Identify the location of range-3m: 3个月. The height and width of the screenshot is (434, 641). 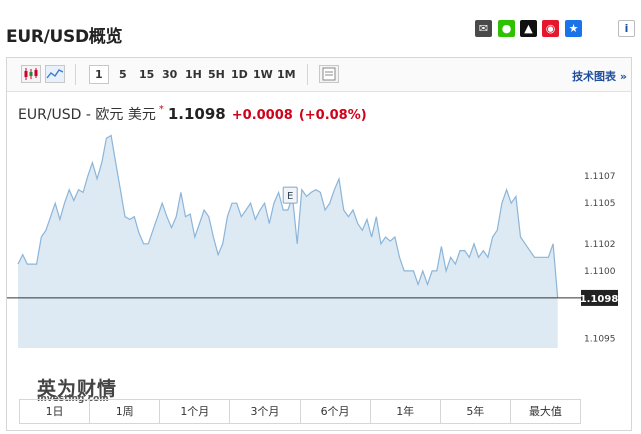
(265, 411).